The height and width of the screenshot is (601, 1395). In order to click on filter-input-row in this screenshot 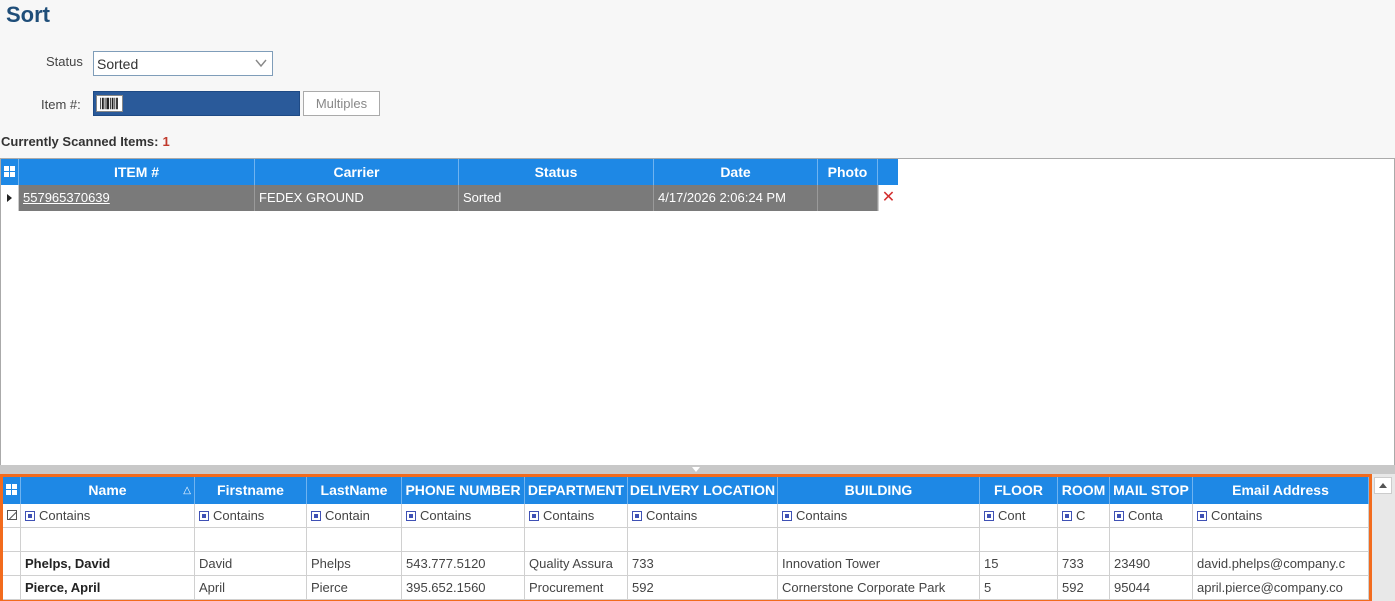, I will do `click(686, 540)`.